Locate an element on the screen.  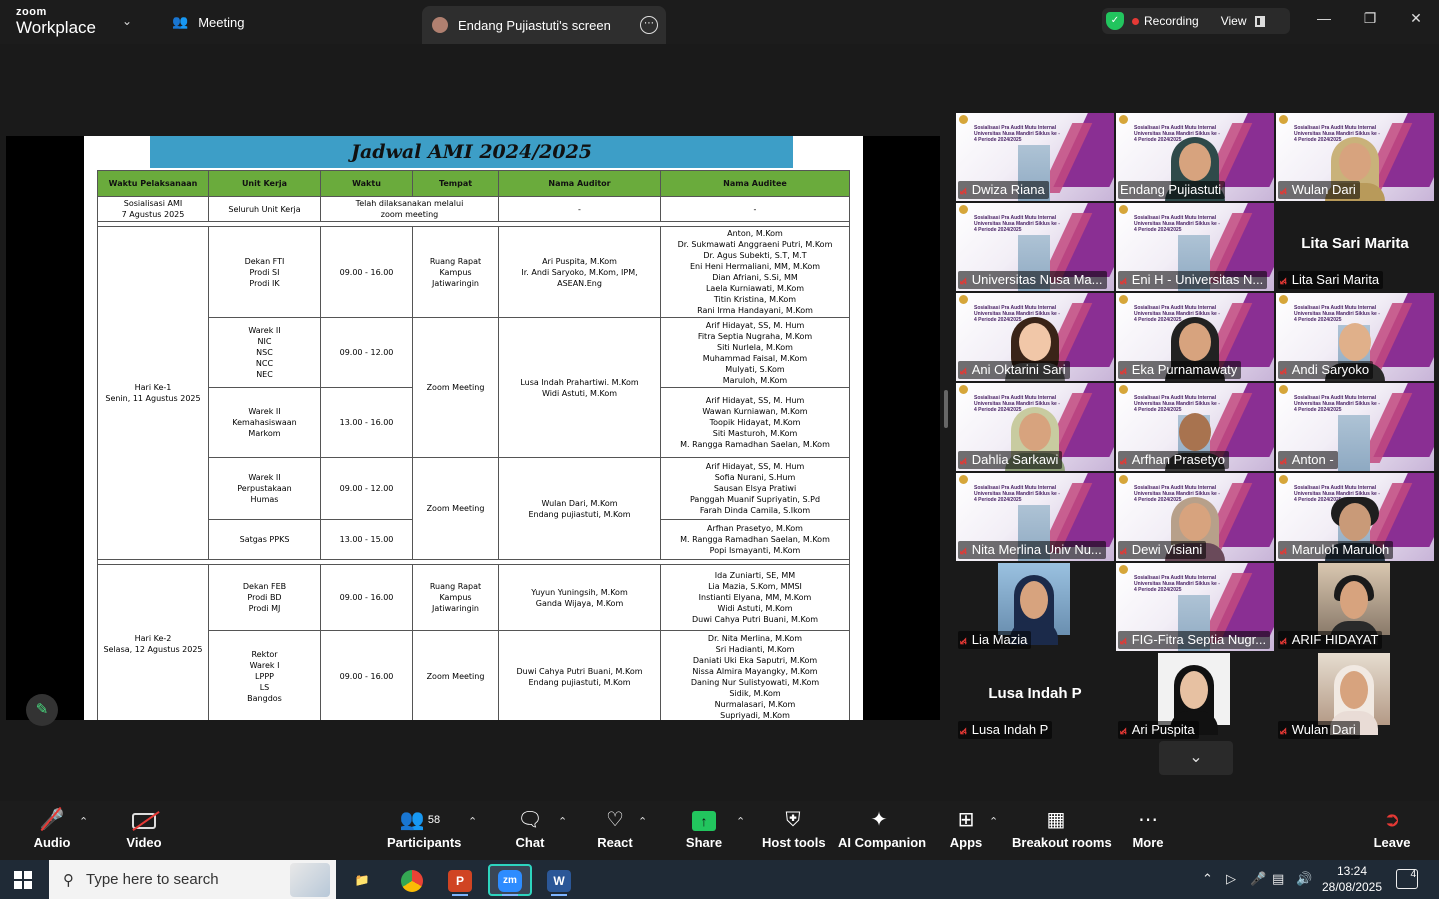
participant-name: Maruloh Maruloh is located at coordinates (1340, 549).